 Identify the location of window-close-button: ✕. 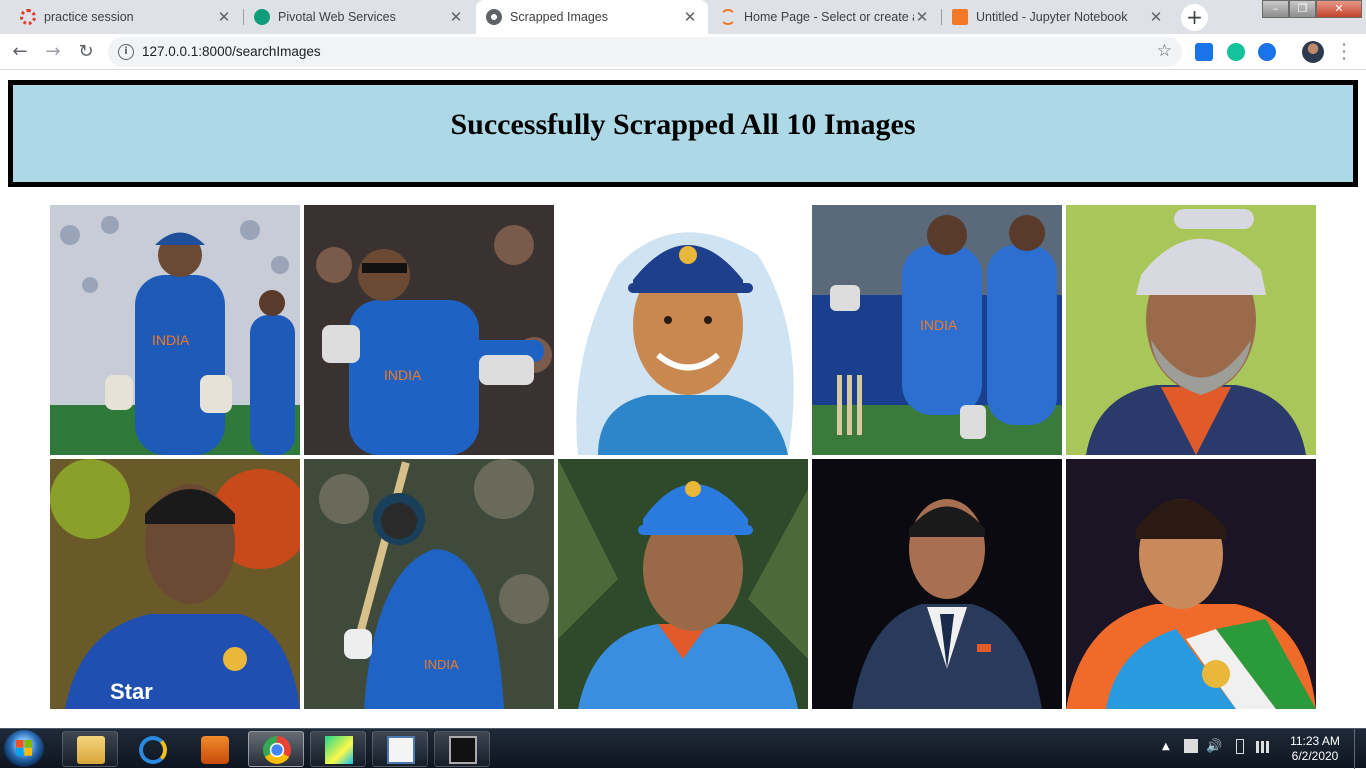
(1339, 9).